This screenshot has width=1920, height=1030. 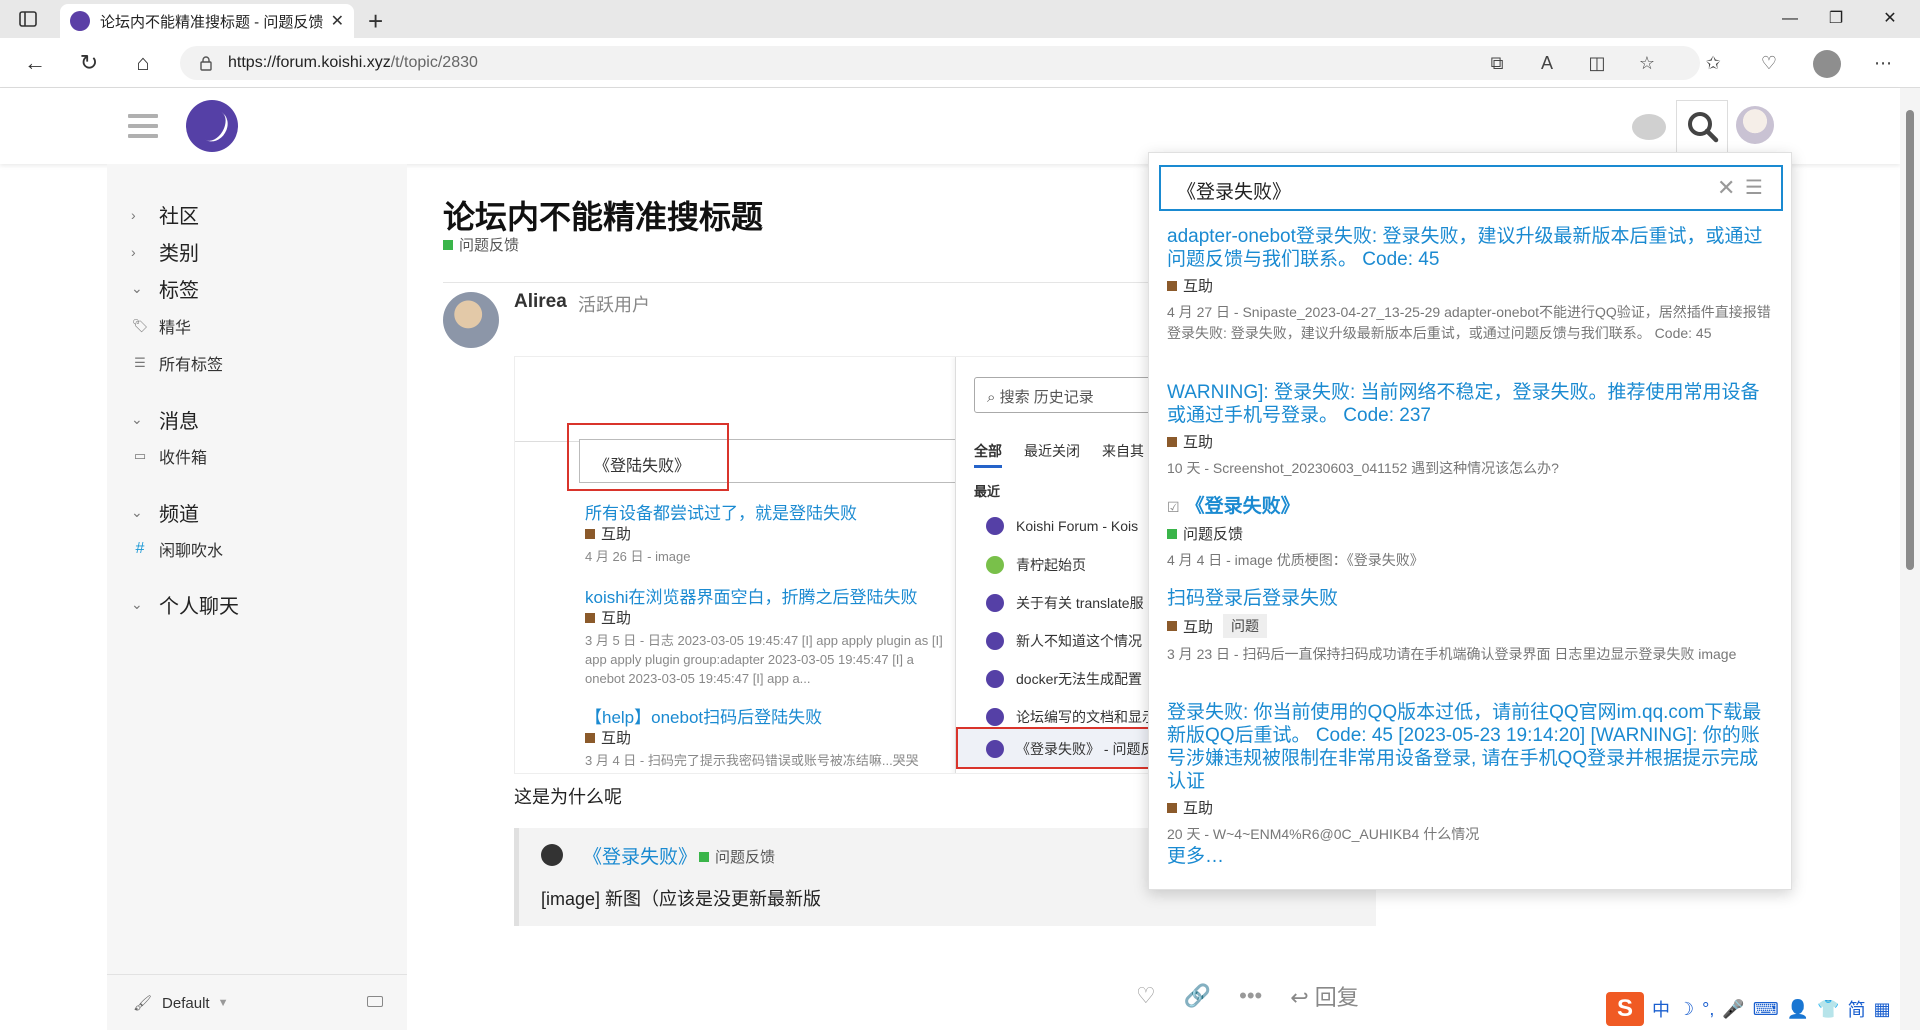 What do you see at coordinates (737, 856) in the screenshot?
I see `quote-category: 问题反馈` at bounding box center [737, 856].